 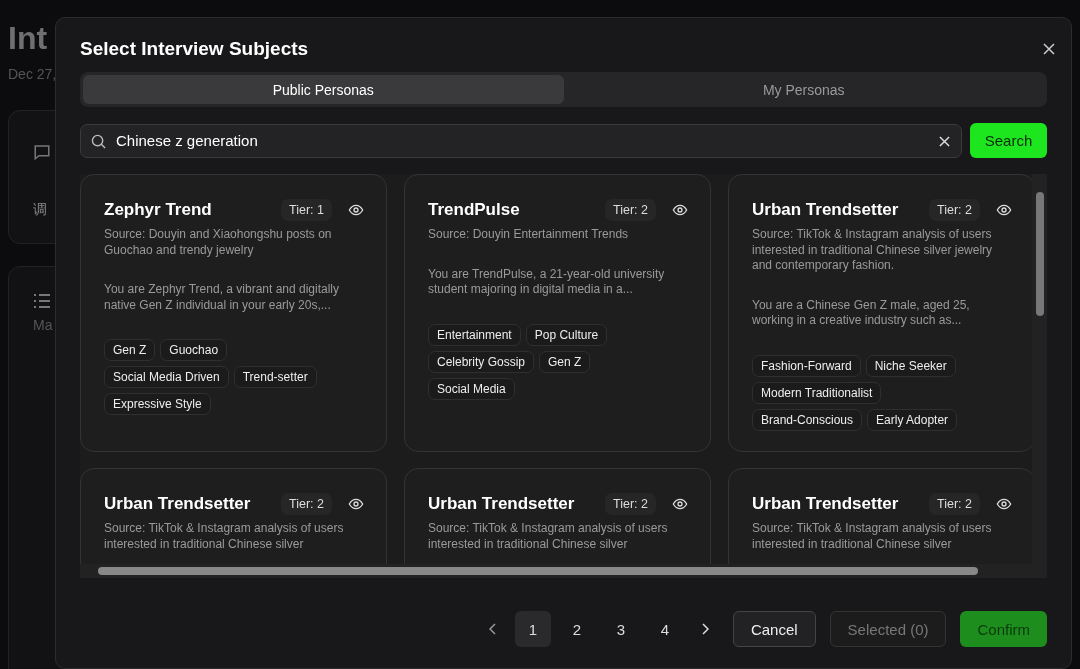 What do you see at coordinates (158, 210) in the screenshot?
I see `persona-name: Zephyr Trend` at bounding box center [158, 210].